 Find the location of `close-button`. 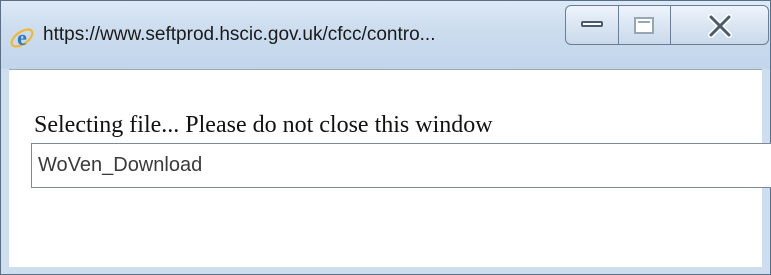

close-button is located at coordinates (720, 25).